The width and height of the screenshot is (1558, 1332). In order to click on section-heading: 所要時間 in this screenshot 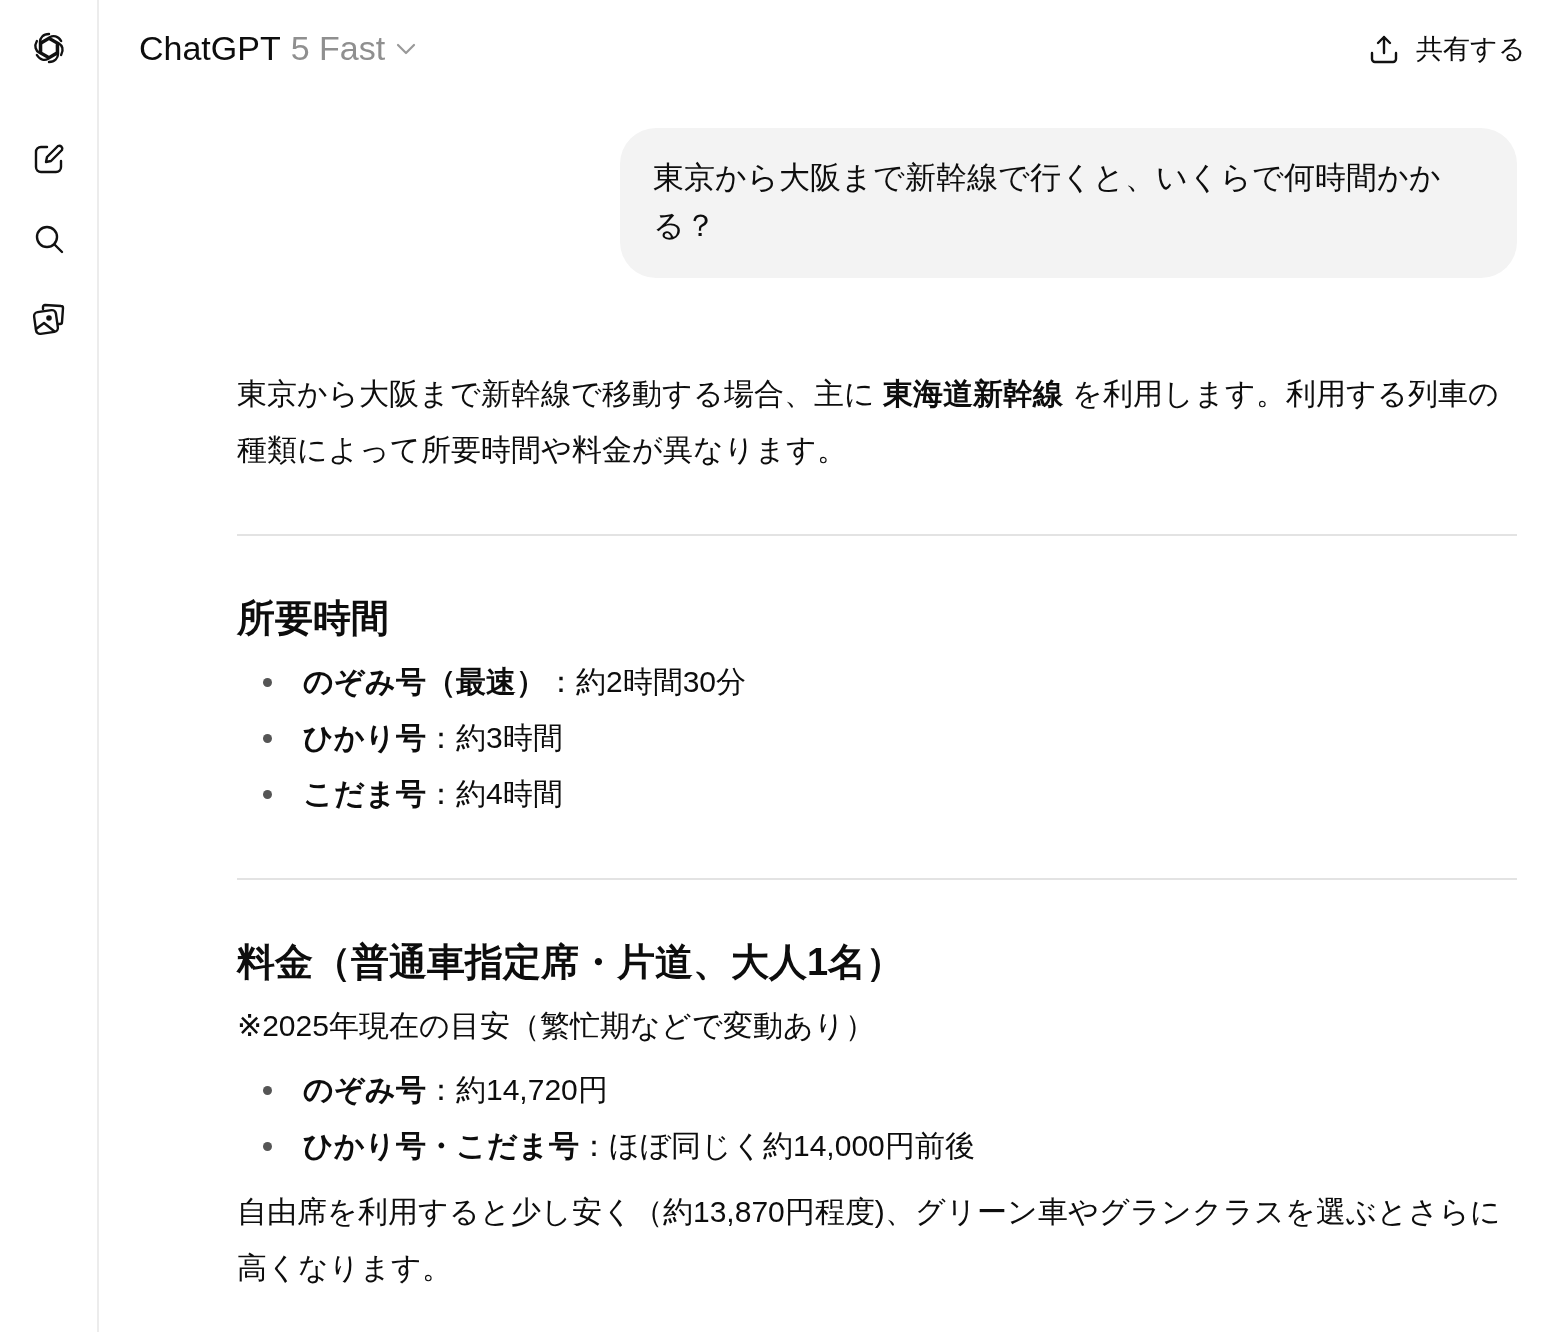, I will do `click(313, 618)`.